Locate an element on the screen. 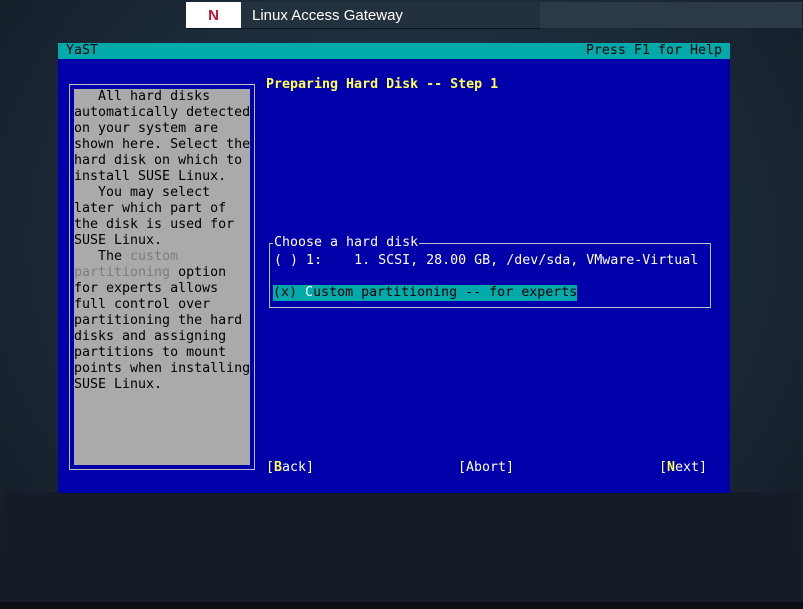 This screenshot has height=609, width=803. console-title-bar: N Linux Access Gateway is located at coordinates (363, 15).